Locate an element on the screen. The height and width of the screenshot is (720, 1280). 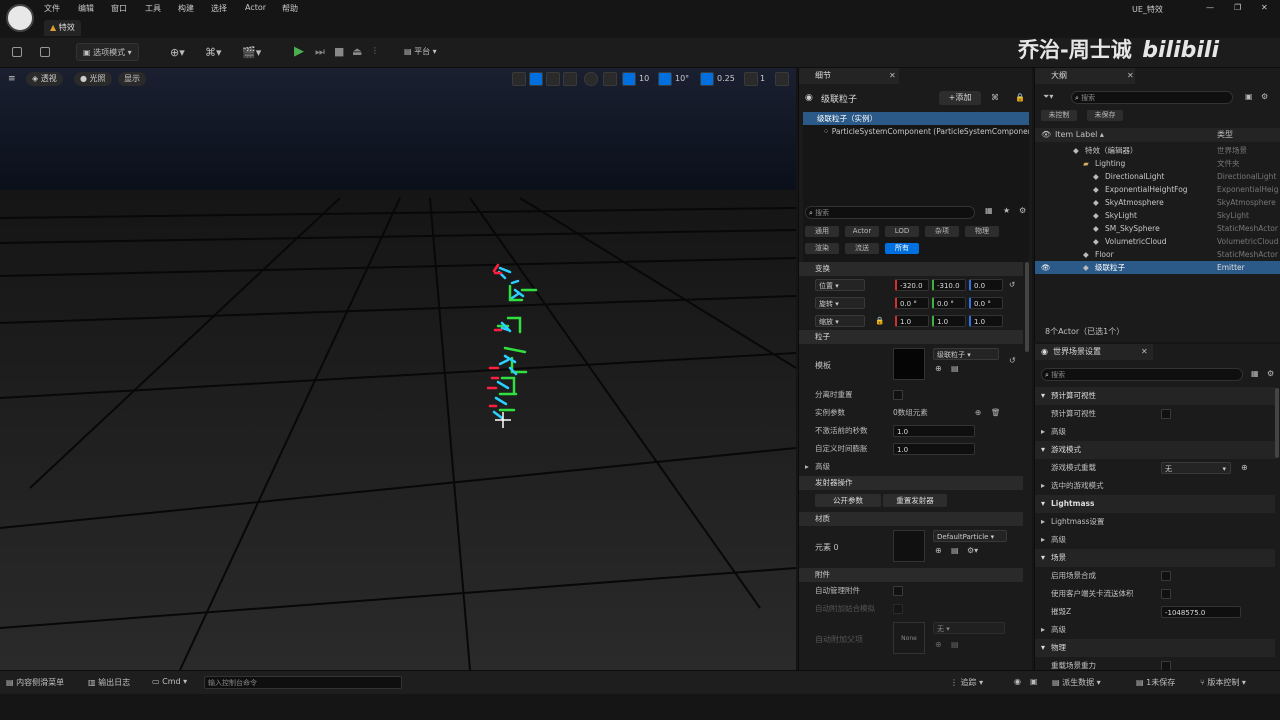
world-collapsed-group: ▸ 高级 is located at coordinates (1155, 540).